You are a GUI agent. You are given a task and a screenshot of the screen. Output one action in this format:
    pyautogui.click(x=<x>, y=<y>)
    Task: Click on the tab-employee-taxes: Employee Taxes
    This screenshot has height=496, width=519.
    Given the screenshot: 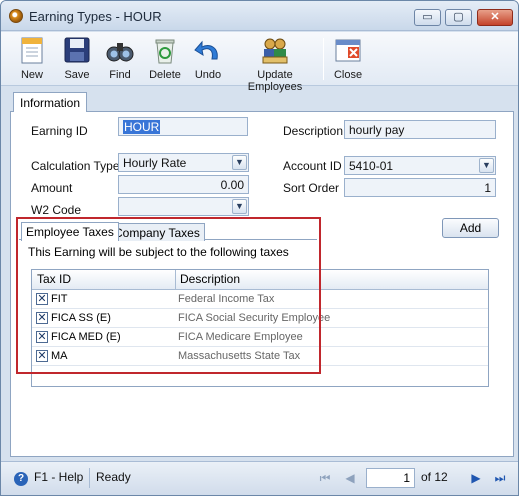 What is the action you would take?
    pyautogui.click(x=70, y=231)
    